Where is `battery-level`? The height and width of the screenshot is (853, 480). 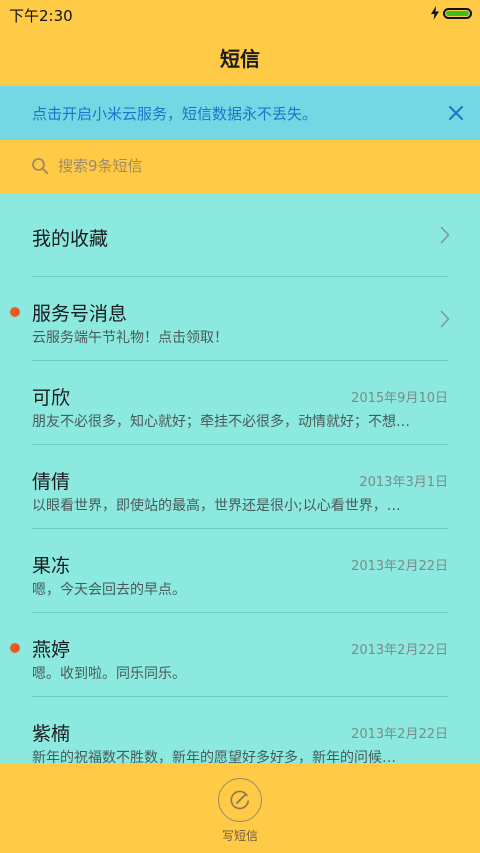
battery-level is located at coordinates (457, 13).